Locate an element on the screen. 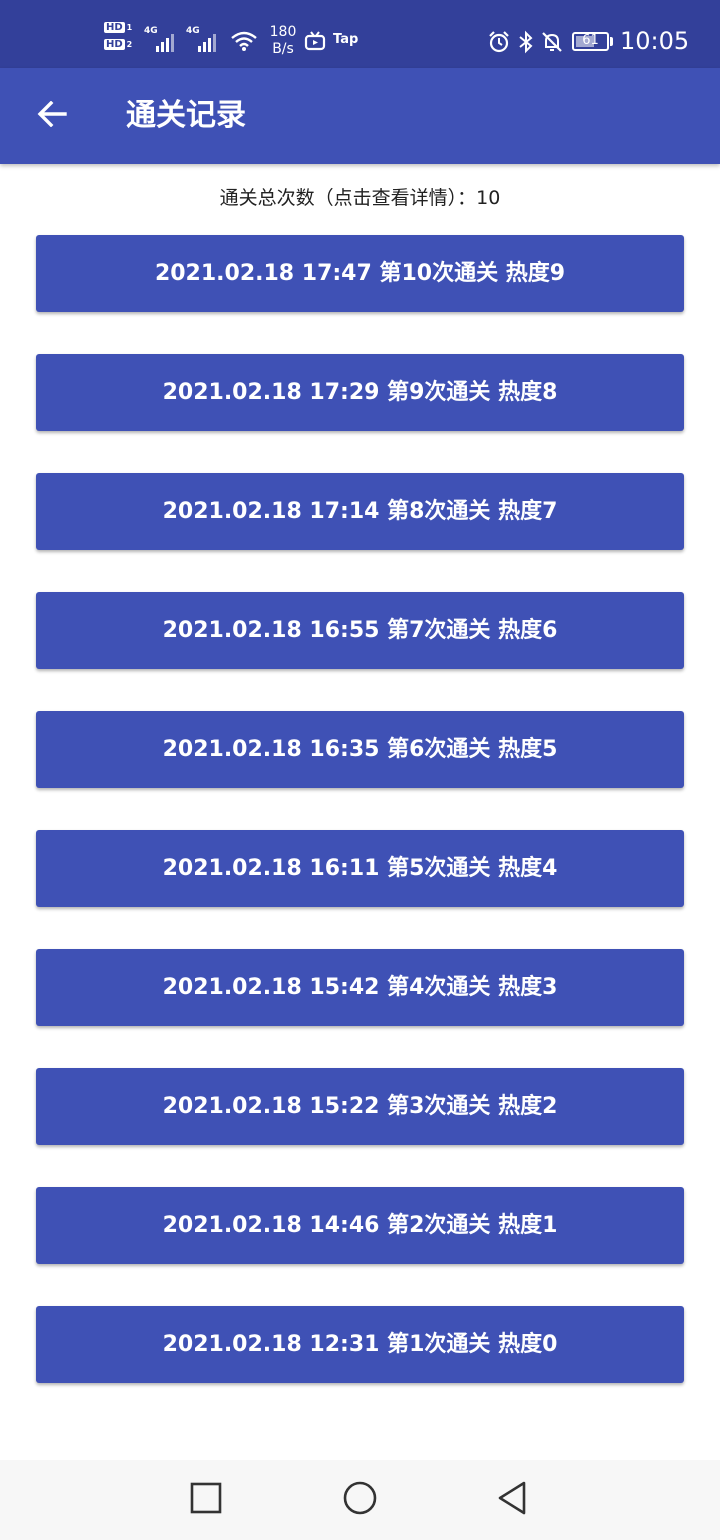 The width and height of the screenshot is (720, 1540). arrow-left-icon is located at coordinates (52, 115).